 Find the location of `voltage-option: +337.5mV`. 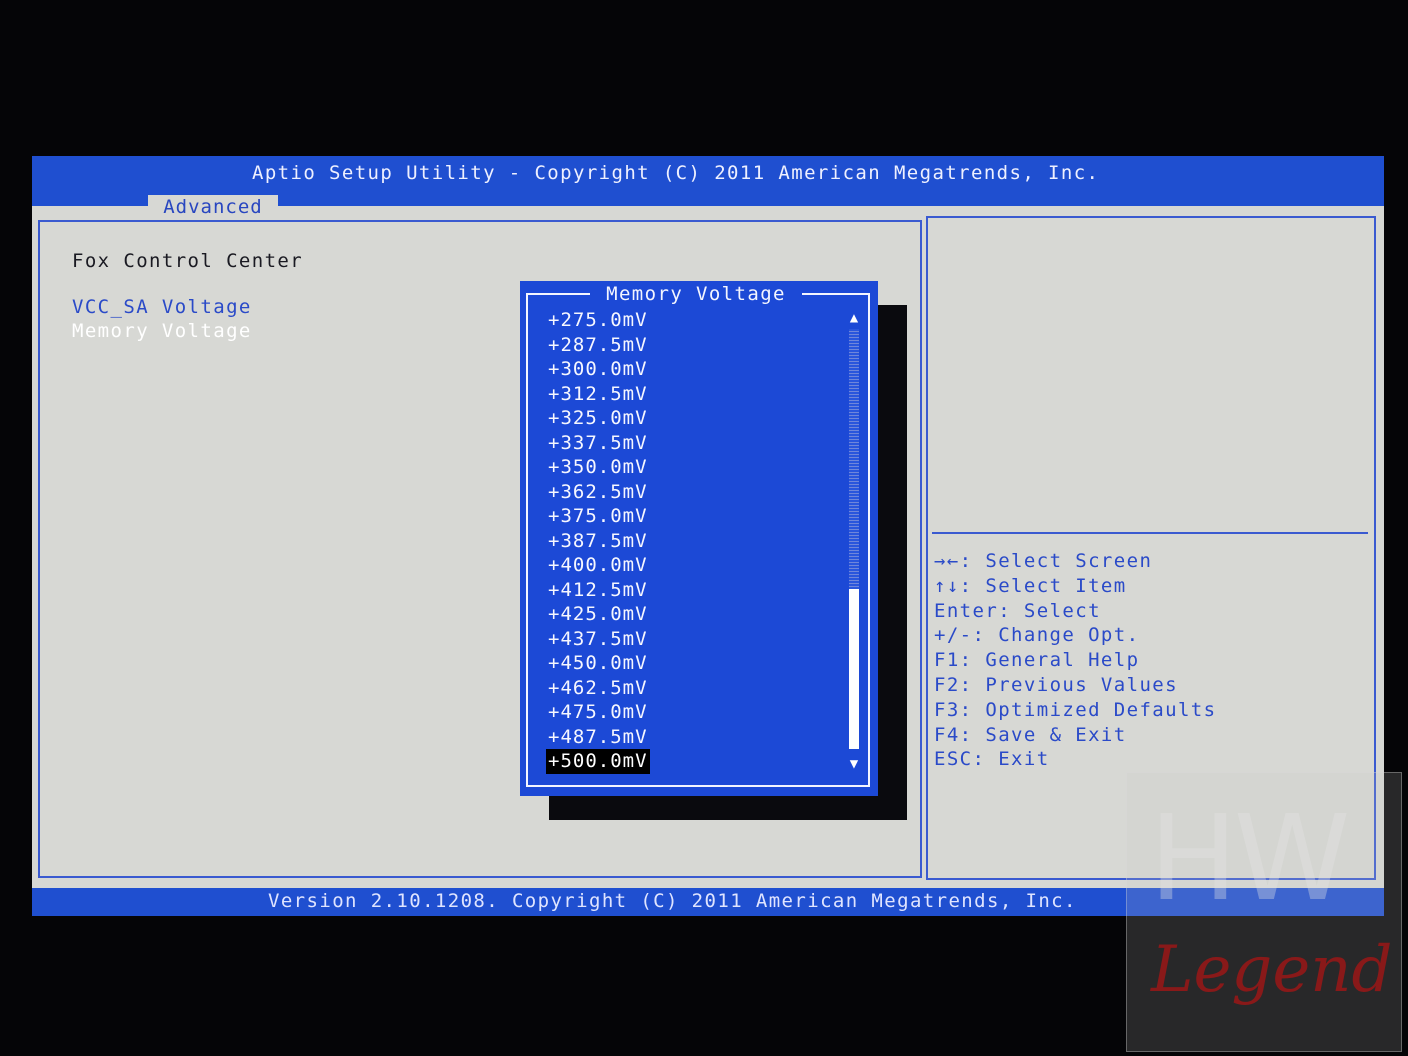

voltage-option: +337.5mV is located at coordinates (598, 443).